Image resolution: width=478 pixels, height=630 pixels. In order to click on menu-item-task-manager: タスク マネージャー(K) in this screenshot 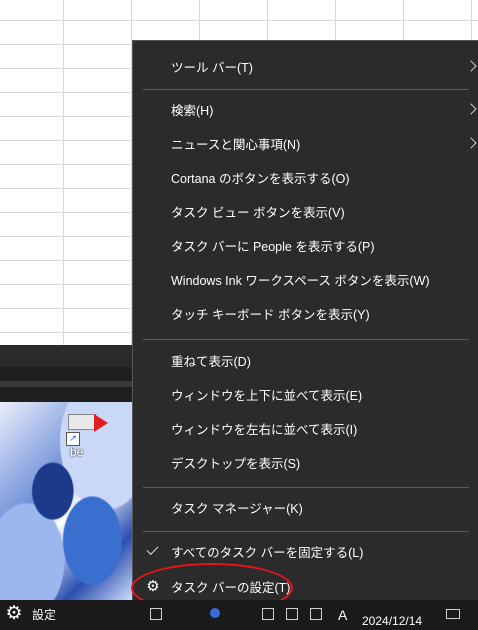, I will do `click(305, 509)`.